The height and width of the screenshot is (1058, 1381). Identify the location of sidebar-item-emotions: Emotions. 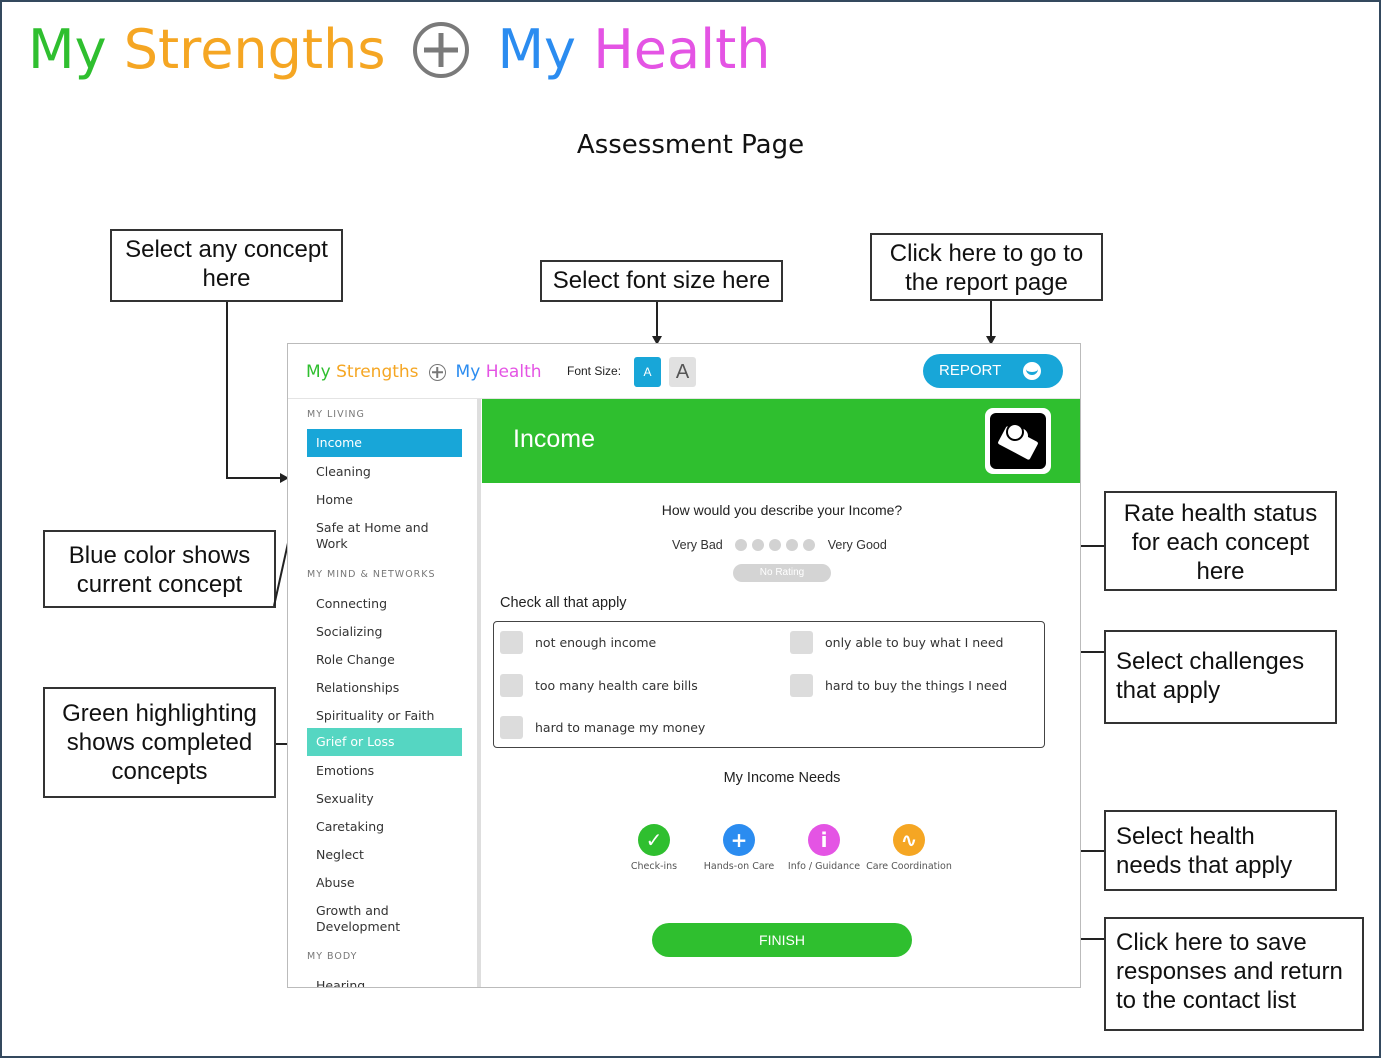
(384, 771).